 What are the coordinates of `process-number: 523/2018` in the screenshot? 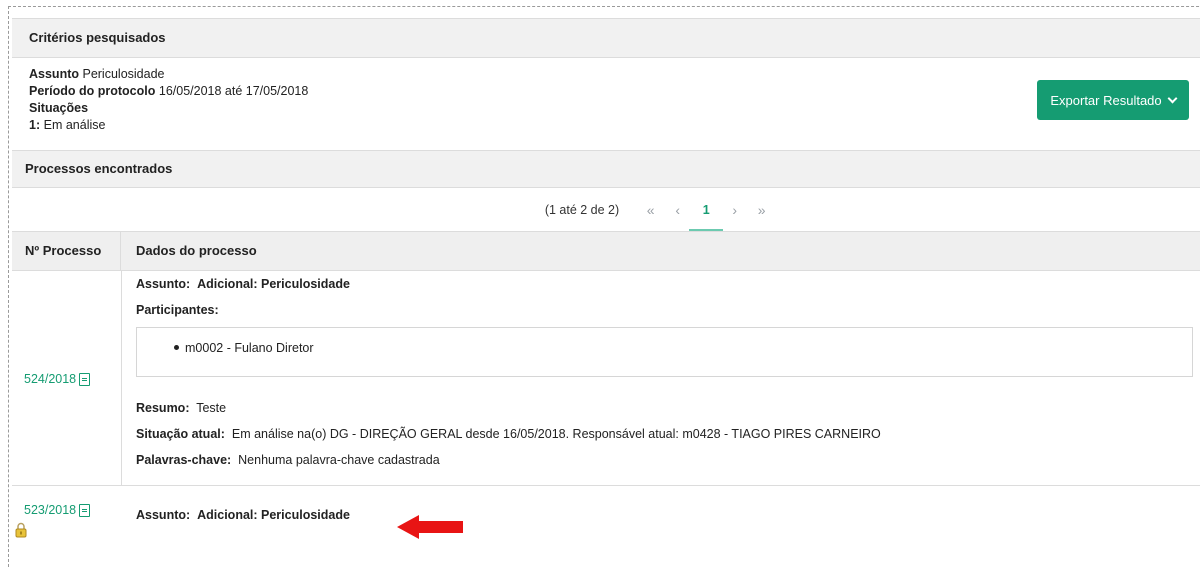 It's located at (50, 510).